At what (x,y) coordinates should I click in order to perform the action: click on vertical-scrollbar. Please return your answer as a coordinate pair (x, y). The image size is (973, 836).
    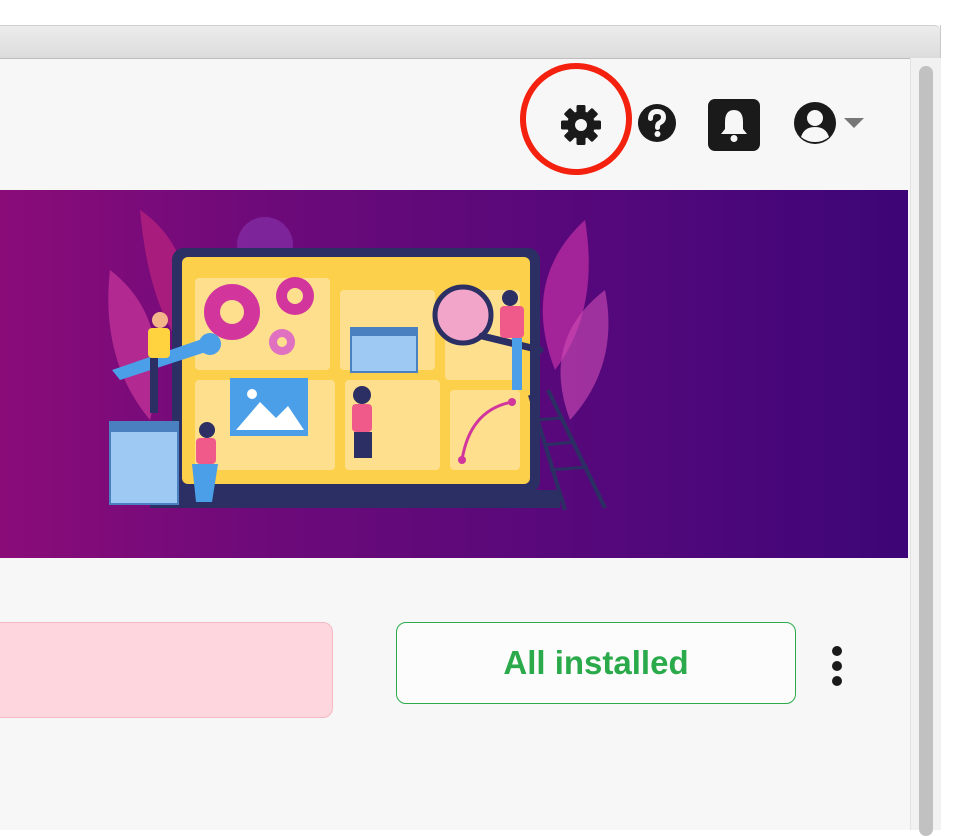
    Looking at the image, I should click on (925, 447).